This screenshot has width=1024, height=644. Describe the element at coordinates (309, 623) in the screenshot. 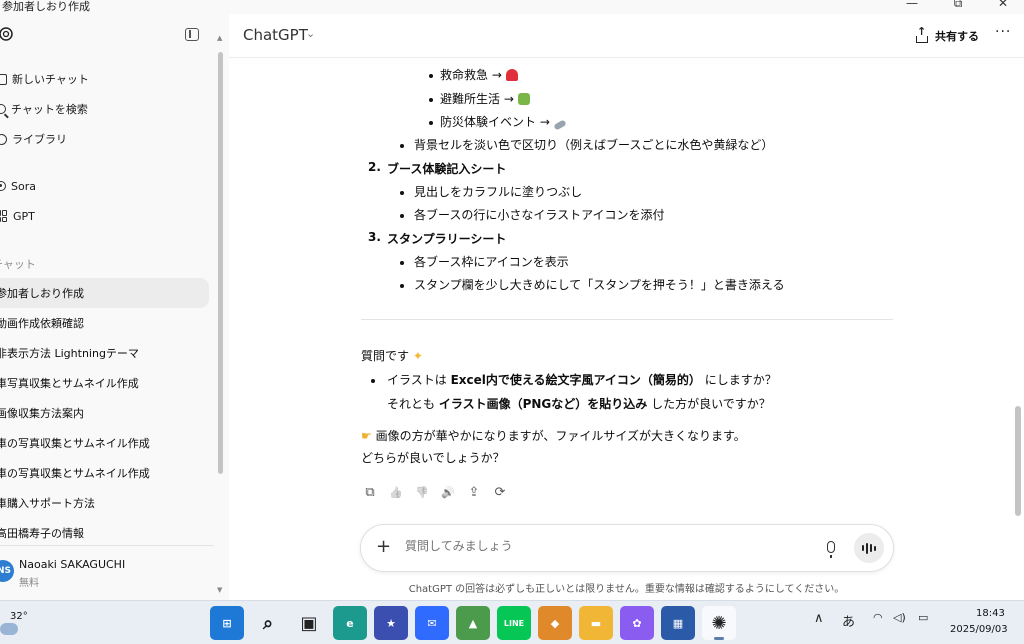

I see `task-view-icon: ▣` at that location.